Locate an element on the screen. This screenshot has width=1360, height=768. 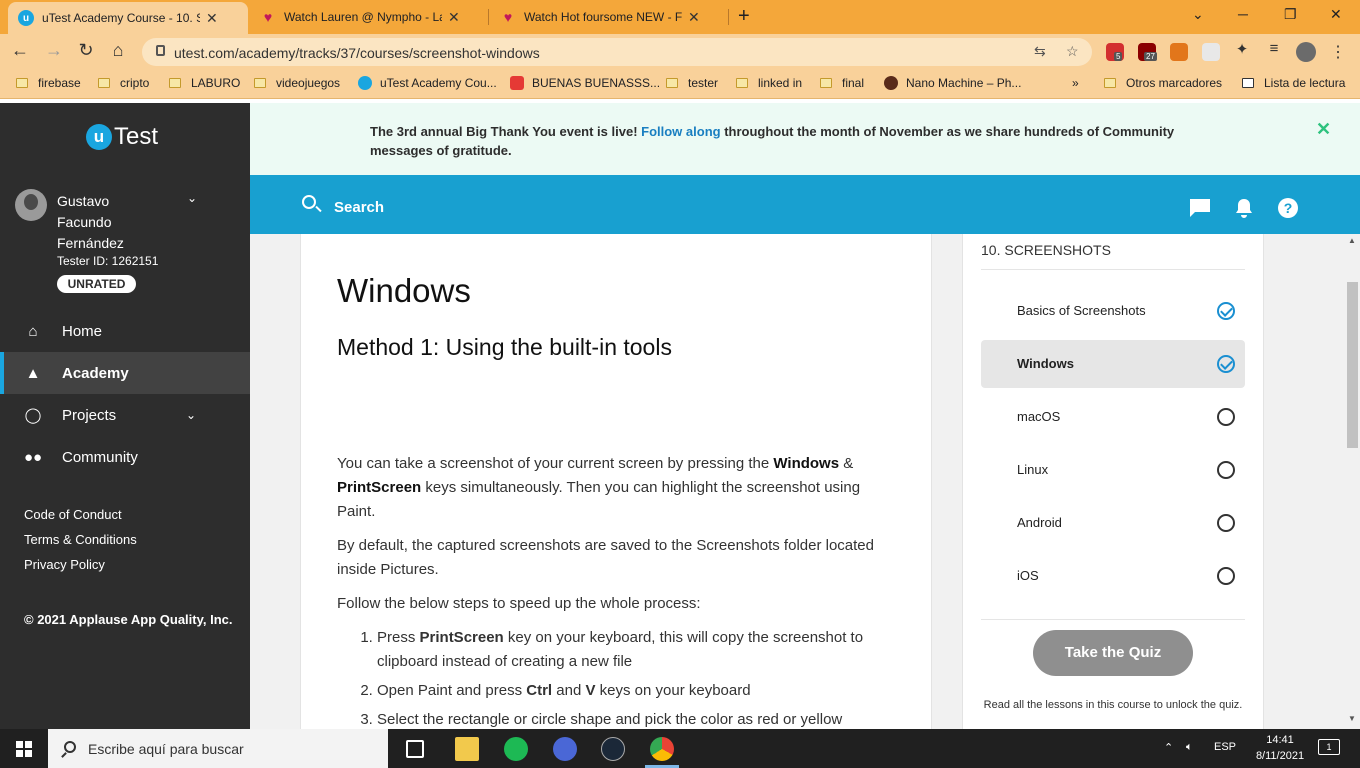
follow-along-link: Follow along is located at coordinates (680, 131).